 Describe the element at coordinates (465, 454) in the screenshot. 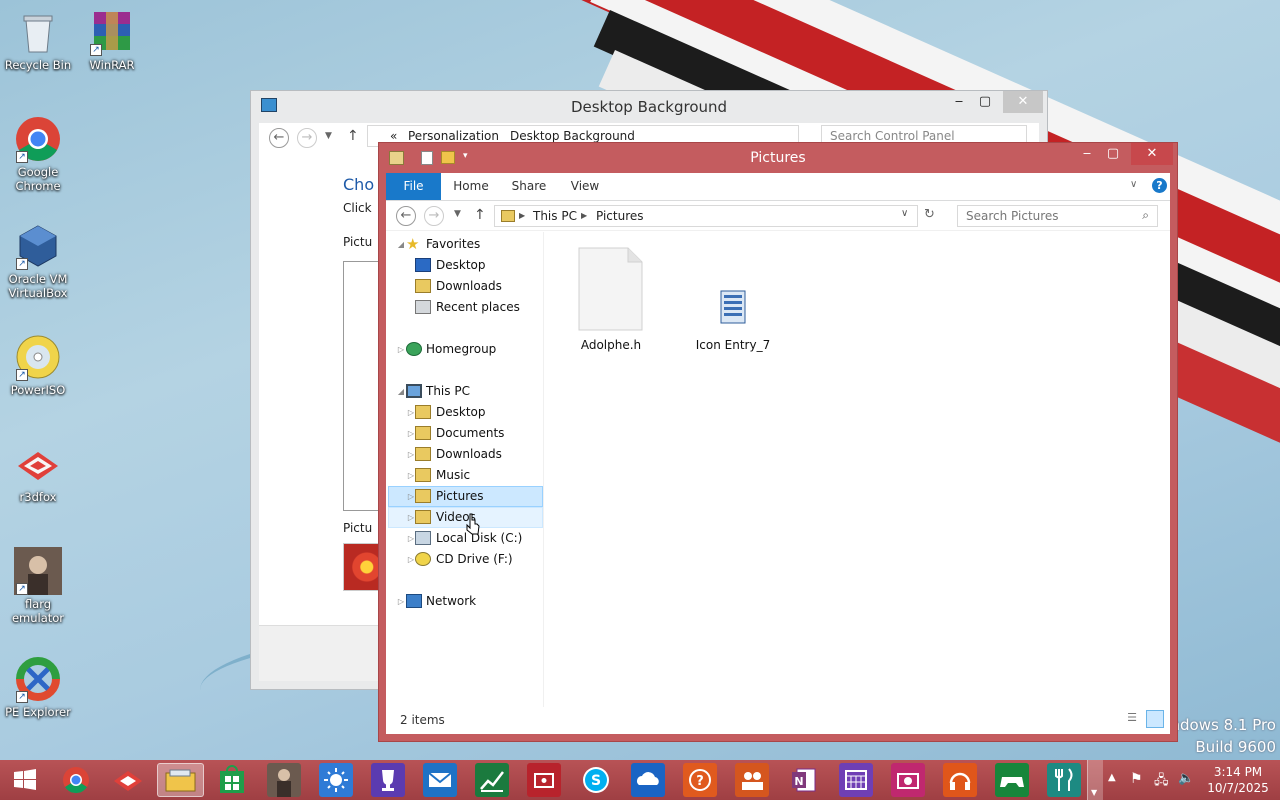

I see `nav-pc-downloads: ▷ Downloads` at that location.